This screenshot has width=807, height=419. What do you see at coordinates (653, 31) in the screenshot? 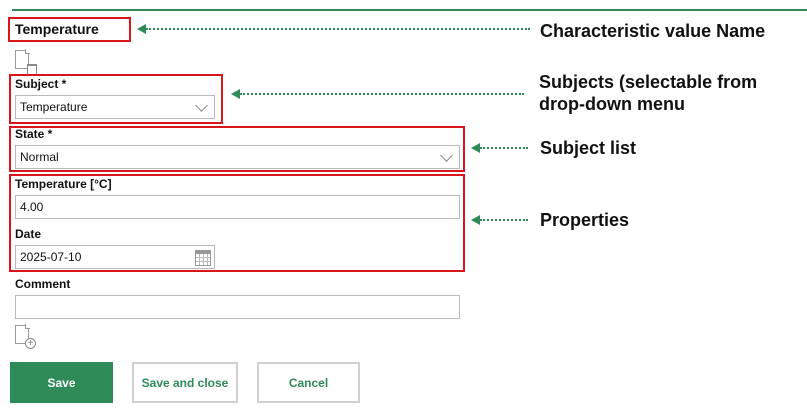
I see `annotation-name: Characteristic value Name` at bounding box center [653, 31].